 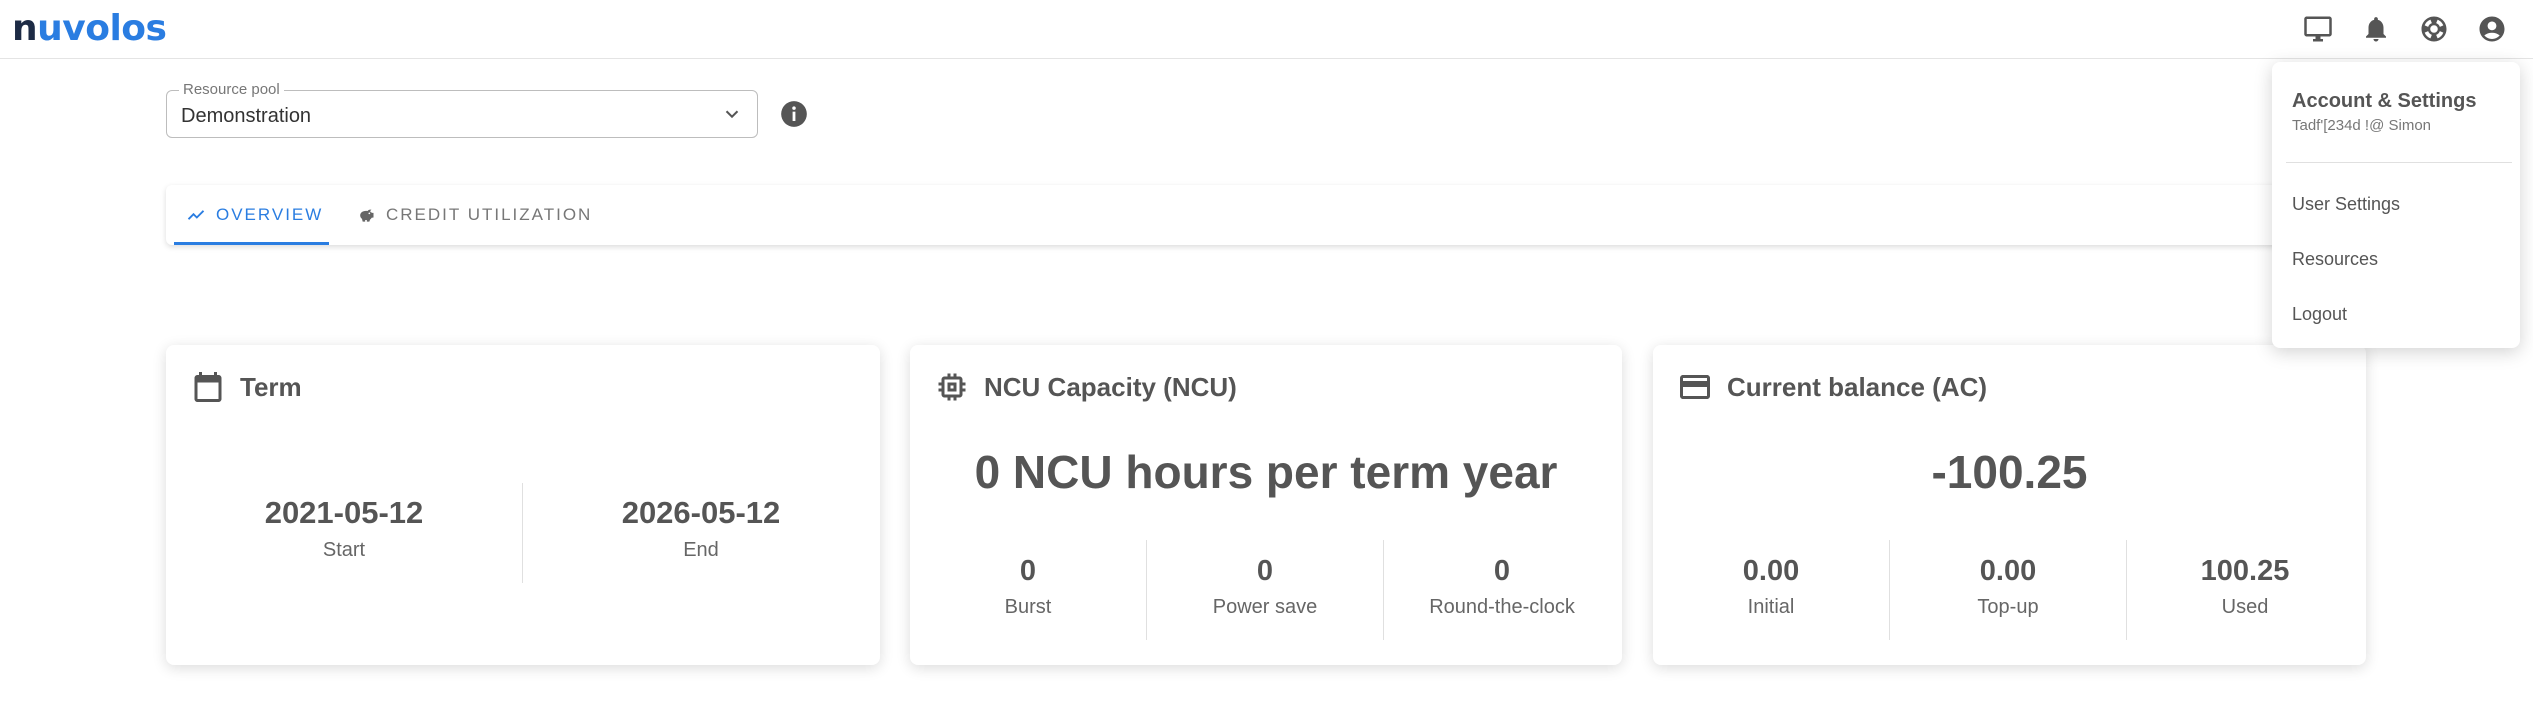 I want to click on tab-overview: OVERVIEW, so click(x=251, y=215).